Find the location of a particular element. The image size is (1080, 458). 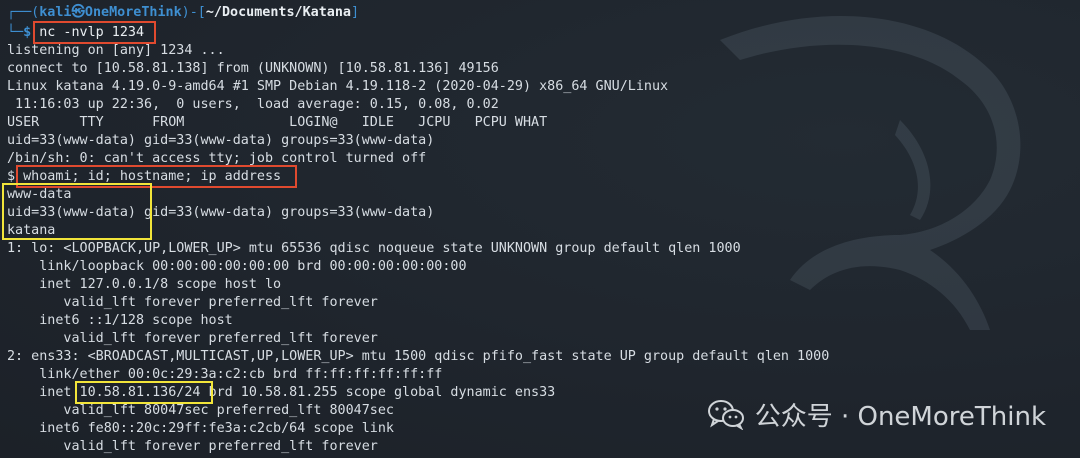

prompt-path: ~/Documents/Katana is located at coordinates (278, 12).